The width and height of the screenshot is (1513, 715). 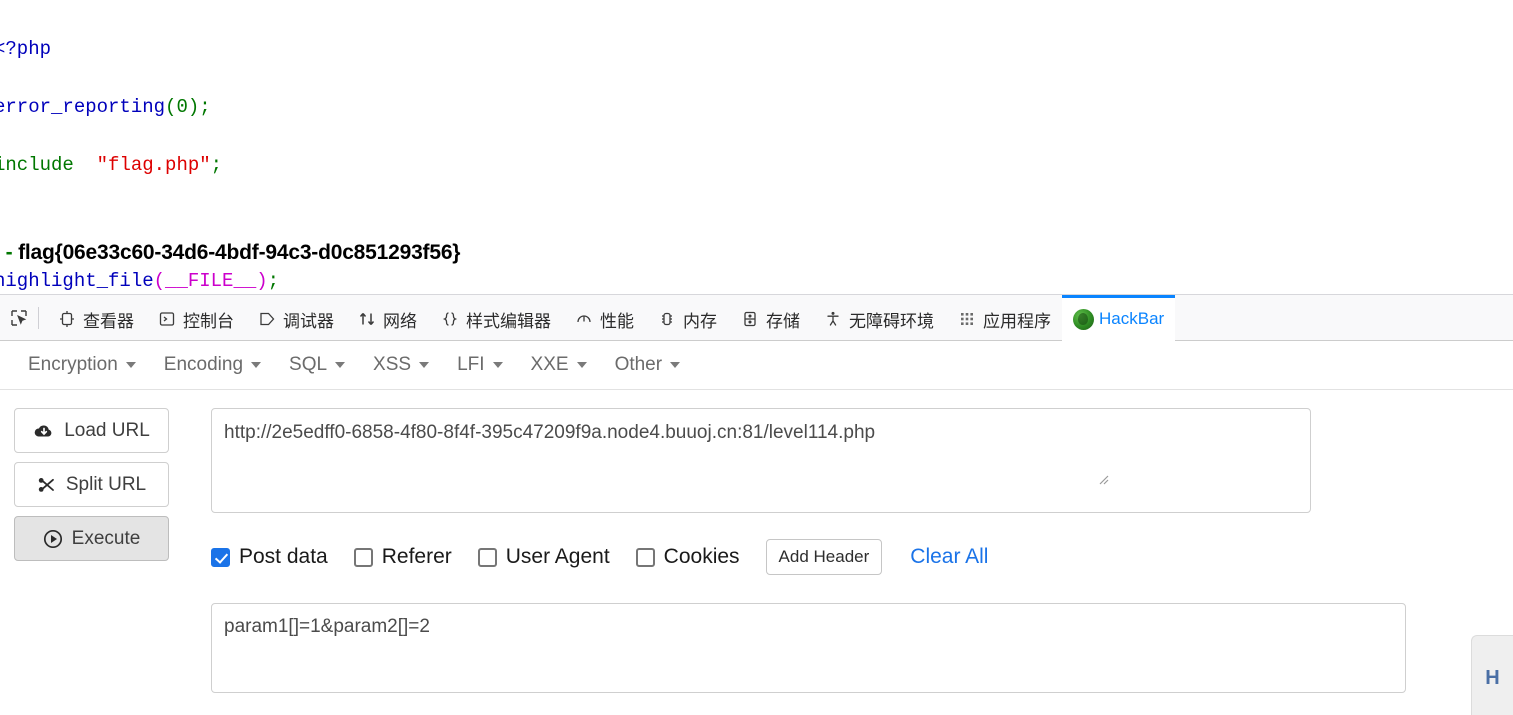 I want to click on code-token-php-open: <?php, so click(x=26, y=49).